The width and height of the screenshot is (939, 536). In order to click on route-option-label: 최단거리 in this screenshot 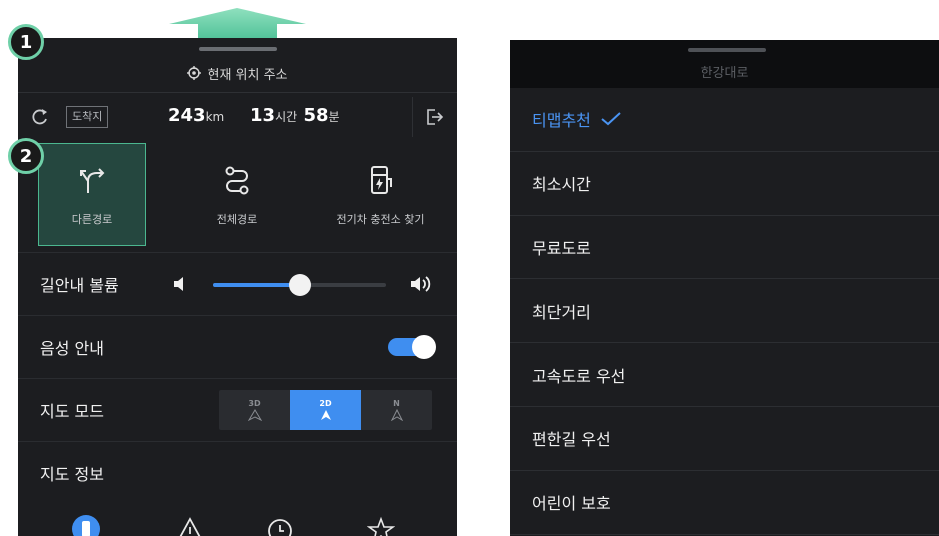, I will do `click(561, 312)`.